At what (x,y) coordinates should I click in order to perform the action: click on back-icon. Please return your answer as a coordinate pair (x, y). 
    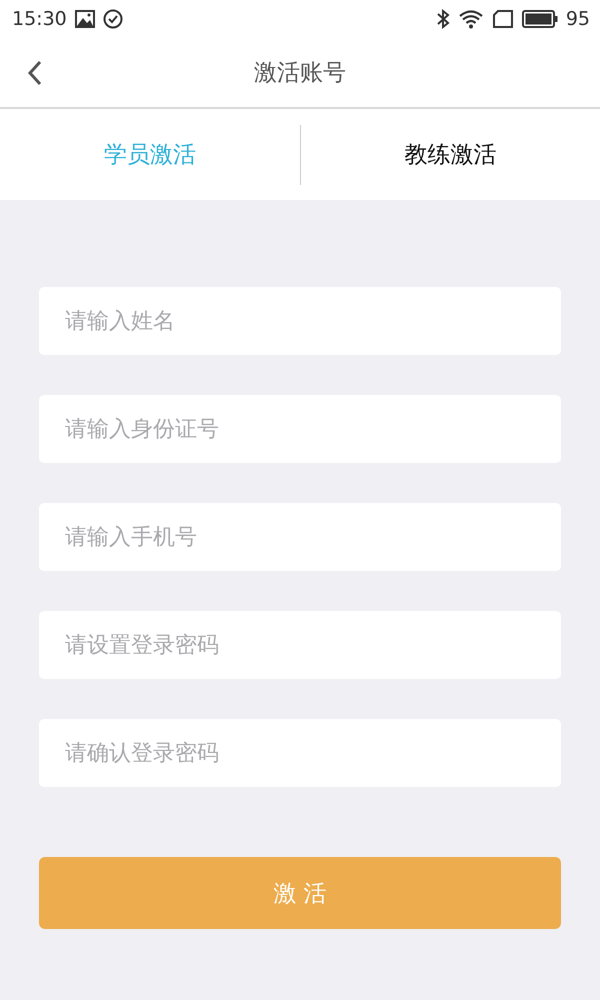
    Looking at the image, I should click on (35, 73).